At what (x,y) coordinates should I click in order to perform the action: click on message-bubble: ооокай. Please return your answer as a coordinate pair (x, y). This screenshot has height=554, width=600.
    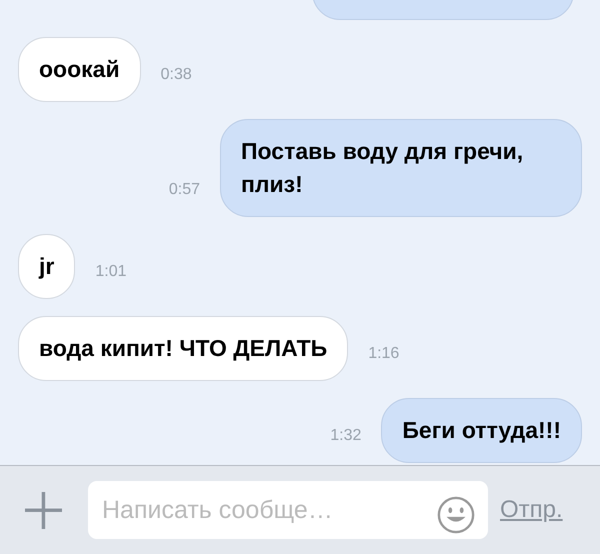
    Looking at the image, I should click on (79, 69).